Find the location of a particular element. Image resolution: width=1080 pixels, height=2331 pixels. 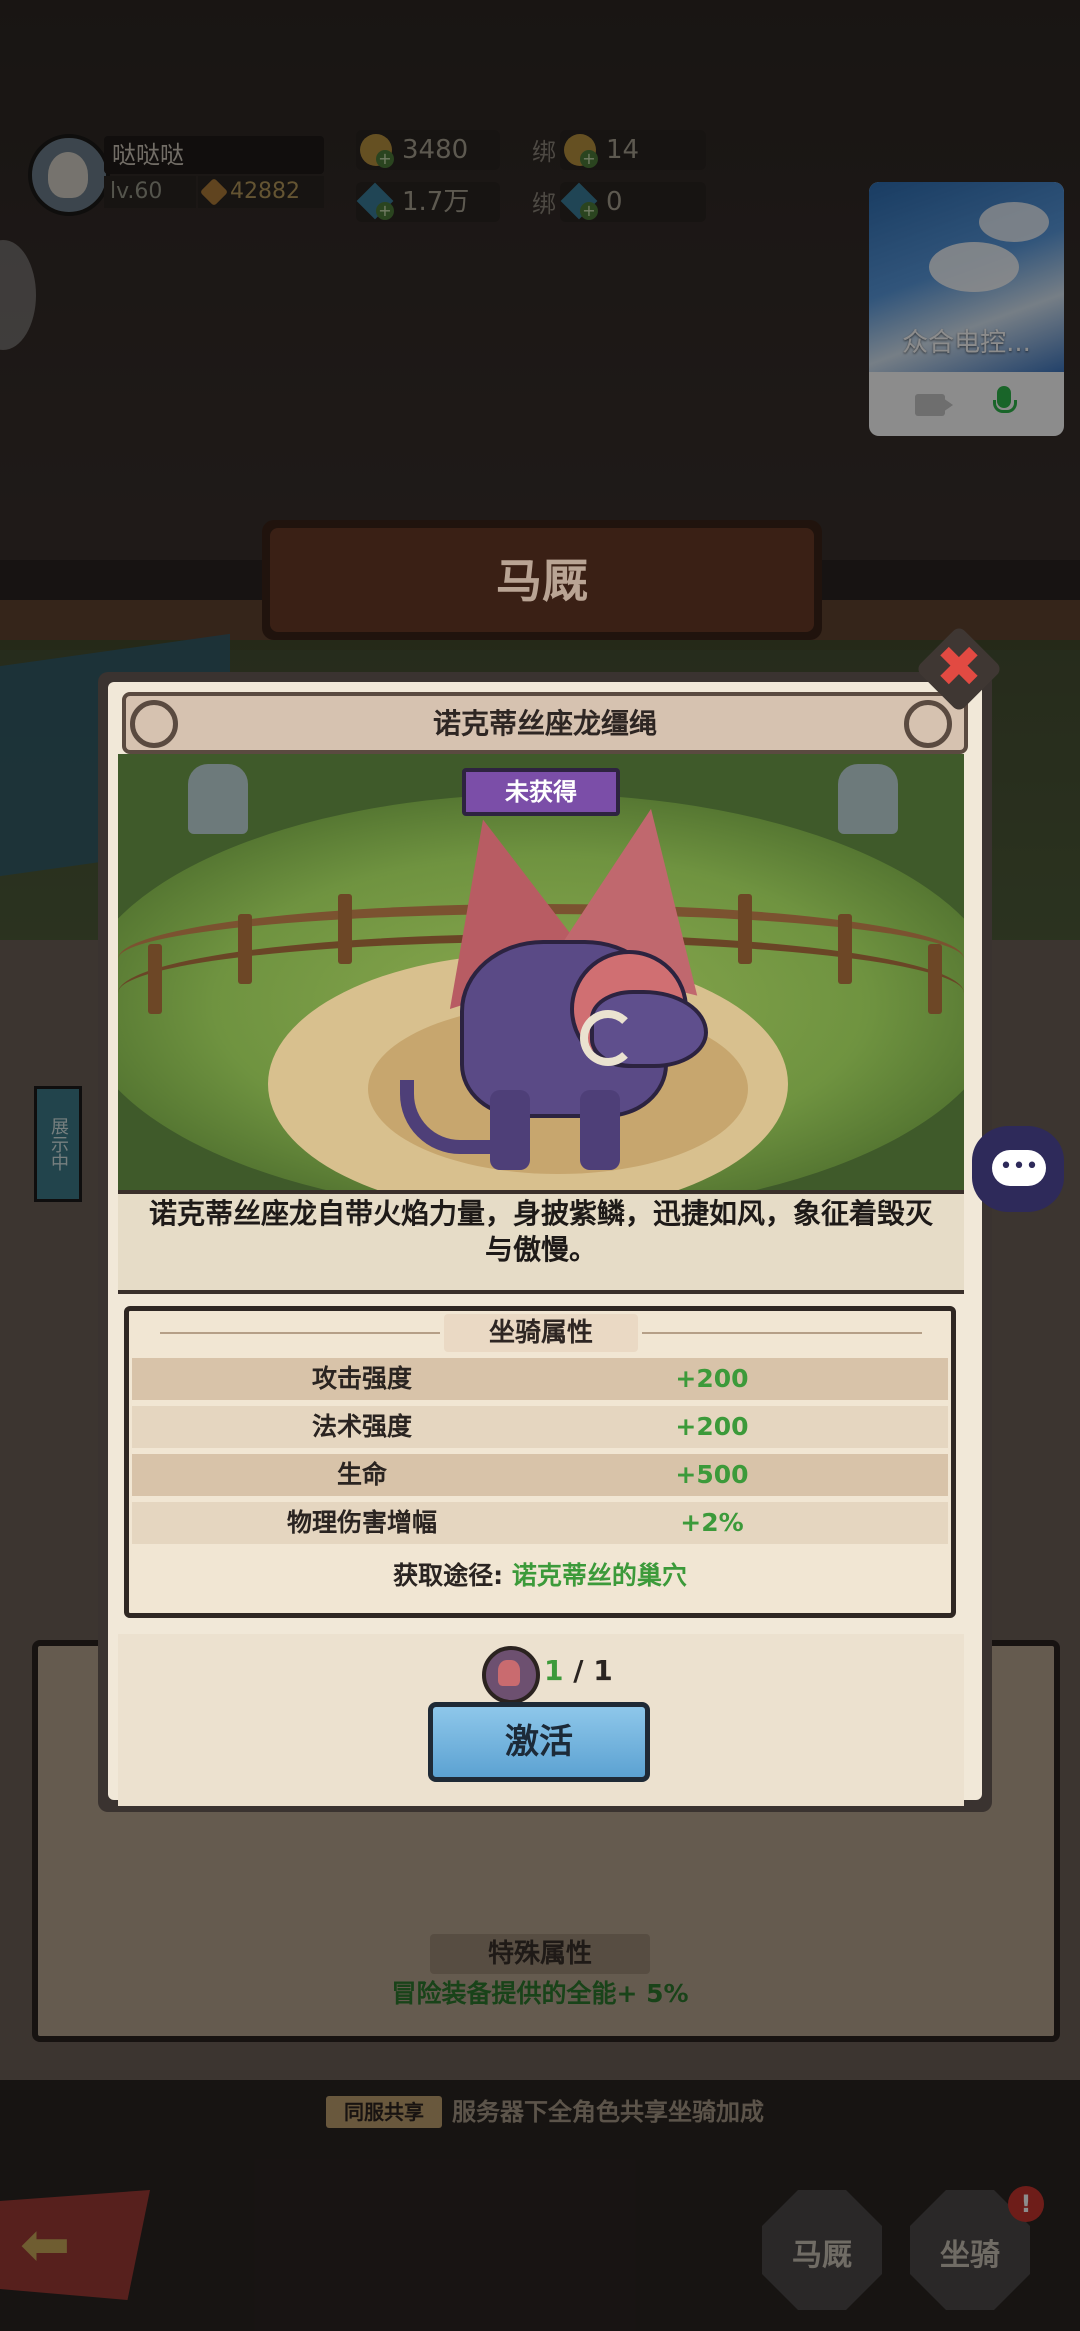

close-icon: ✖ is located at coordinates (959, 667).